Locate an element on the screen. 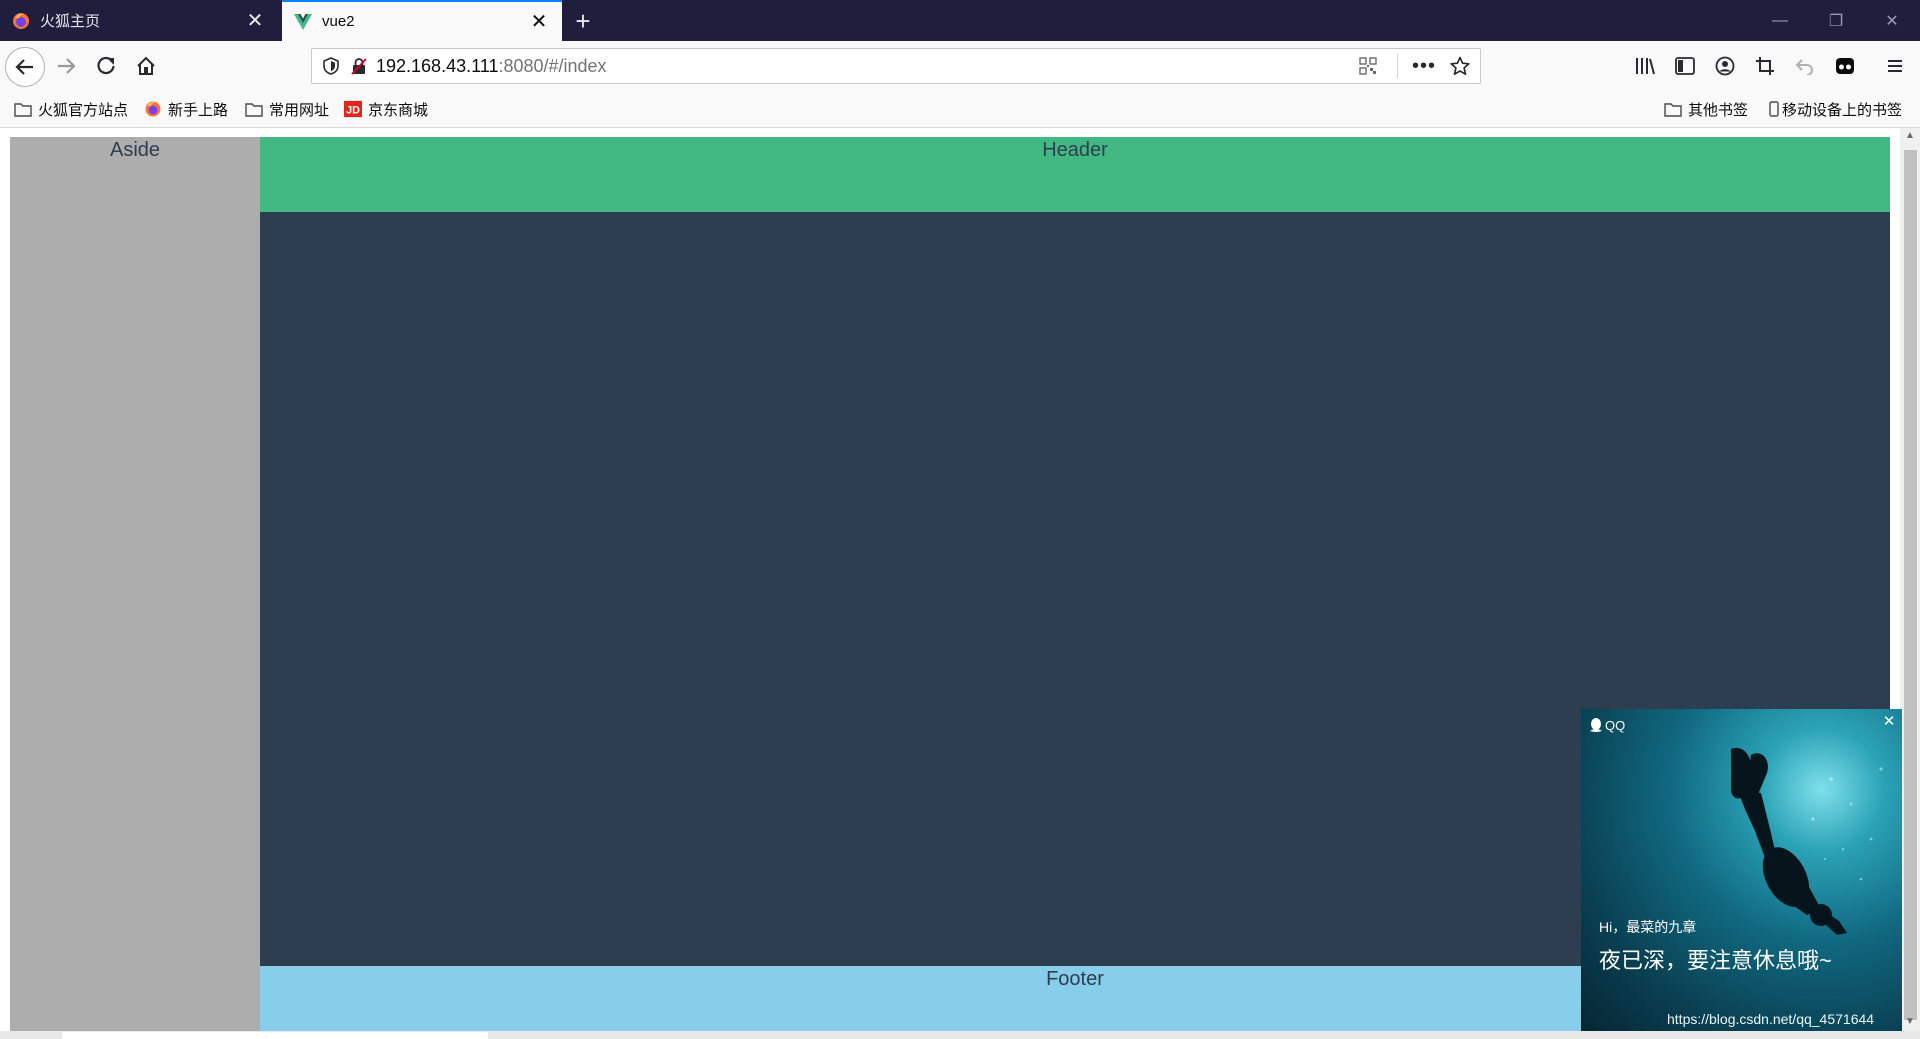 The width and height of the screenshot is (1920, 1039). back-button is located at coordinates (25, 67).